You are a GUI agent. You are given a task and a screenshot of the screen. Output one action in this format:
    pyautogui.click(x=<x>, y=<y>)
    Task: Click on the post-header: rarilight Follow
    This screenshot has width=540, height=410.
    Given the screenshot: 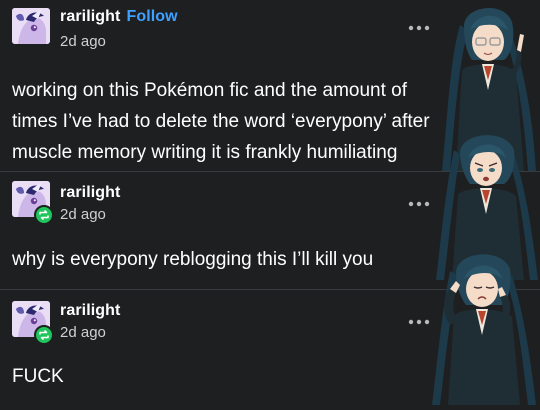 What is the action you would take?
    pyautogui.click(x=119, y=17)
    